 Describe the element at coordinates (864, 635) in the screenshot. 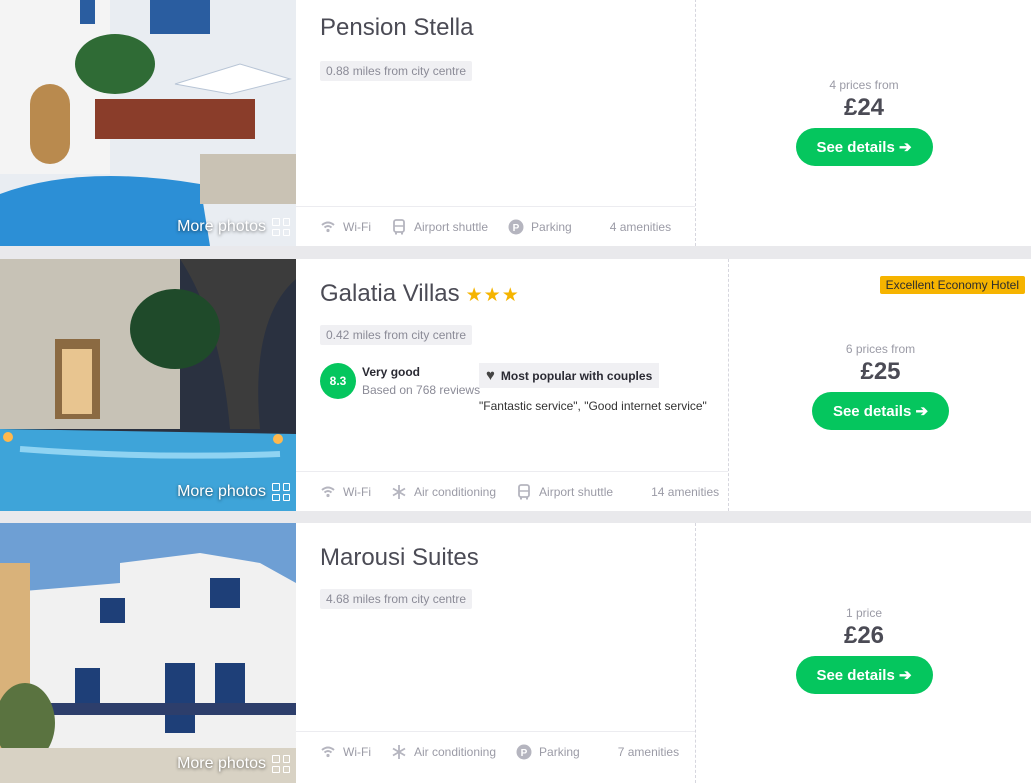

I see `price-value: £26` at that location.